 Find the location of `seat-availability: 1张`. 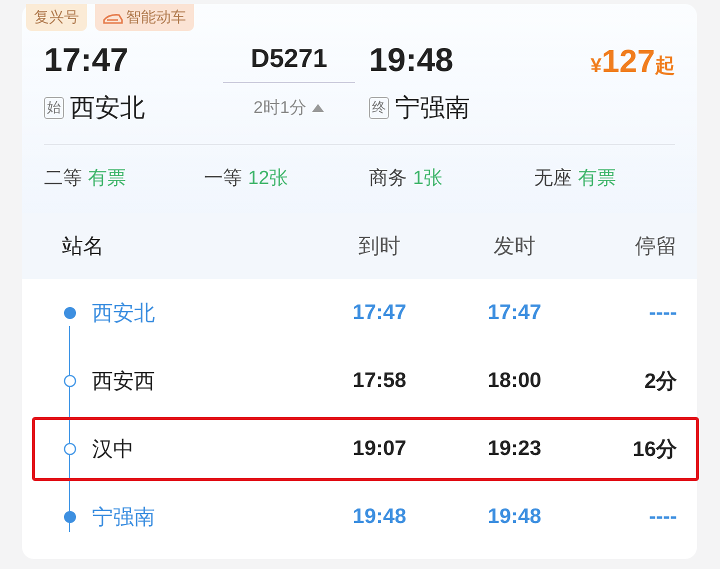

seat-availability: 1张 is located at coordinates (428, 178).